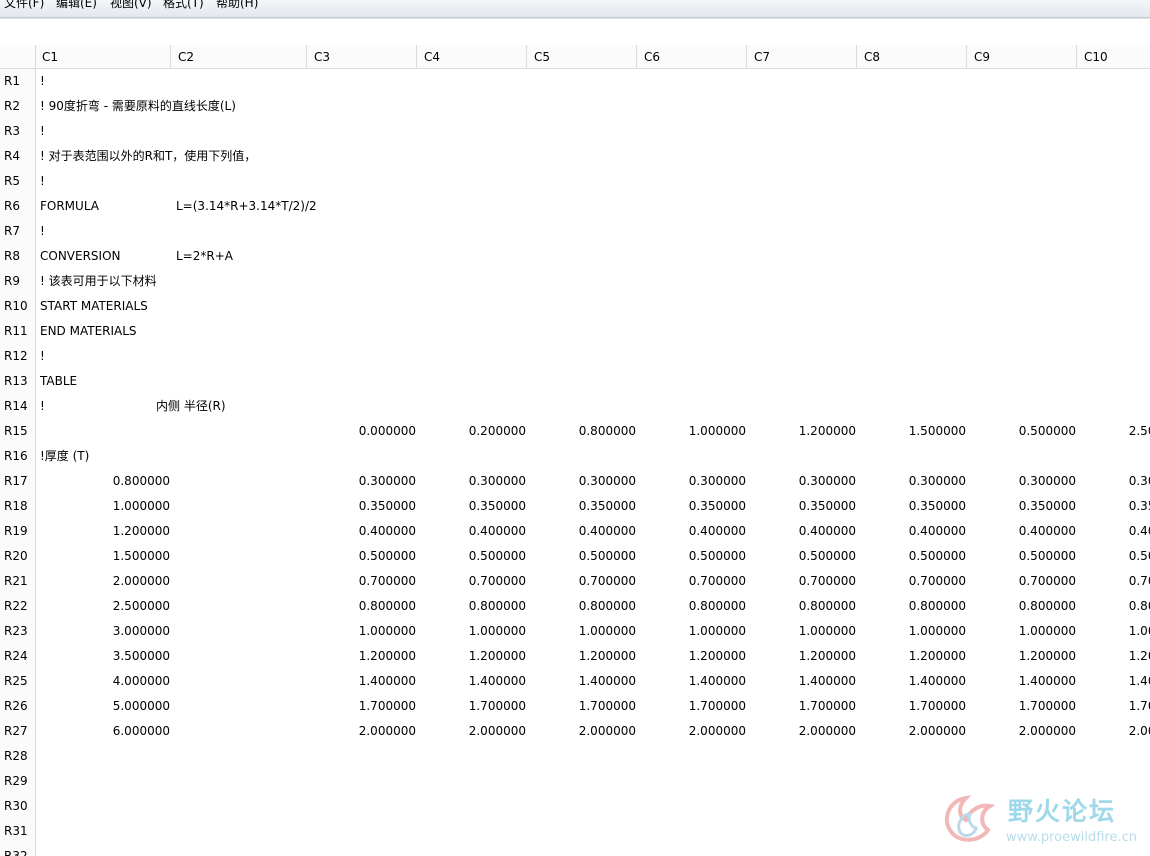  What do you see at coordinates (239, 56) in the screenshot?
I see `column-header: C2` at bounding box center [239, 56].